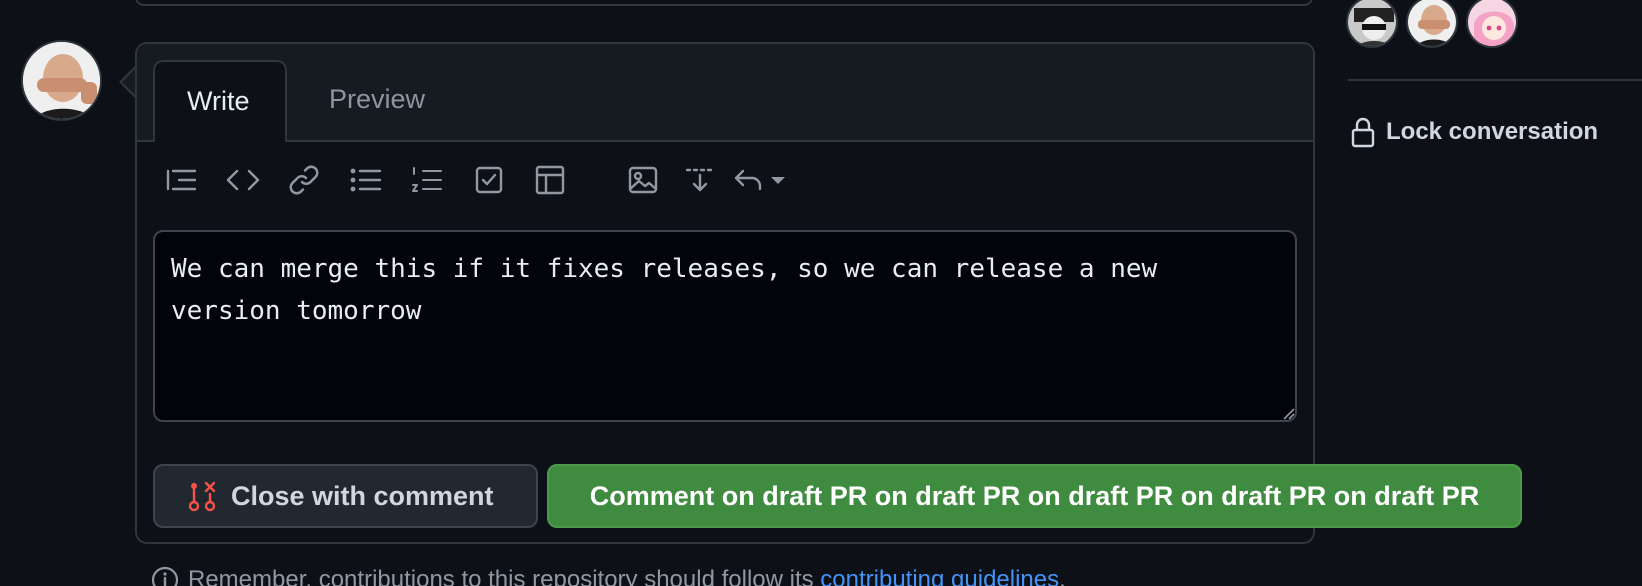  I want to click on resize-grip-icon, so click(1288, 413).